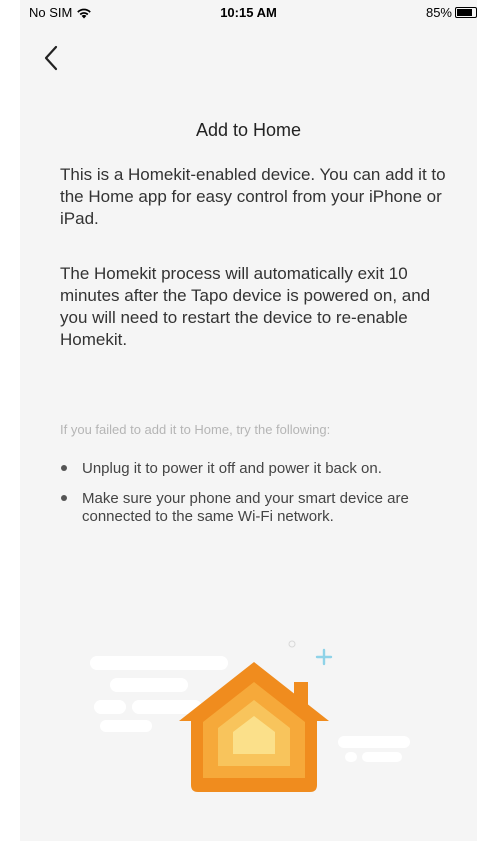 Image resolution: width=477 pixels, height=841 pixels. I want to click on battery-icon, so click(466, 12).